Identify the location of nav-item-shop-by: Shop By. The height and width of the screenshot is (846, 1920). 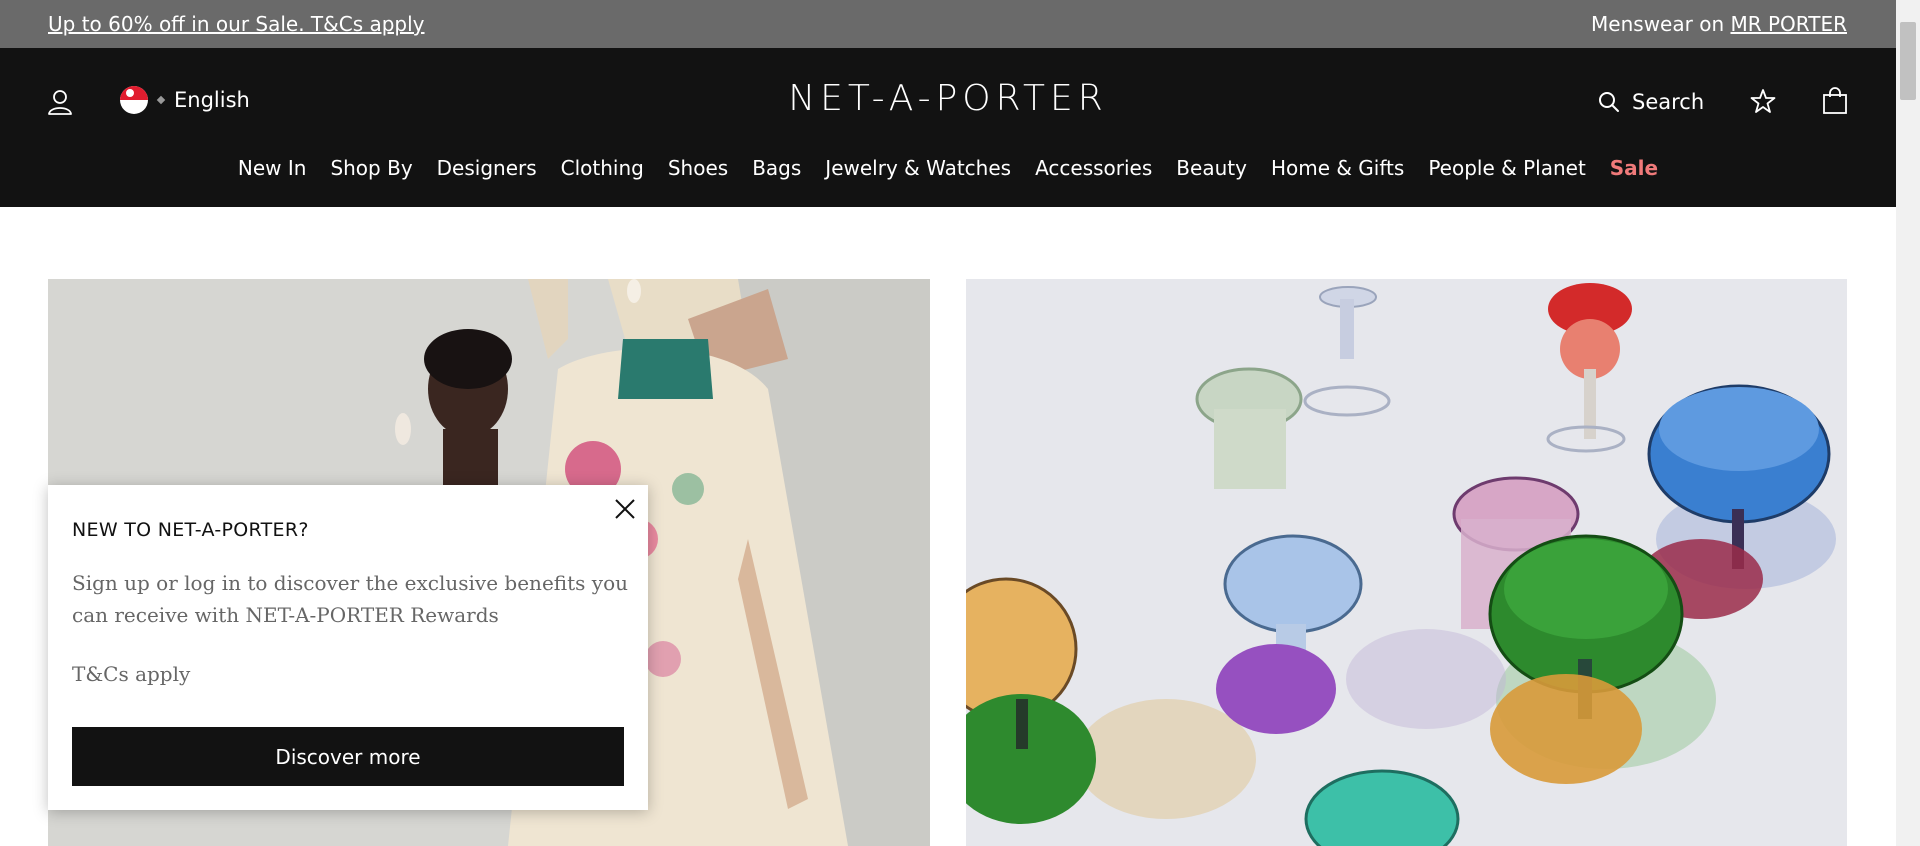
(371, 168).